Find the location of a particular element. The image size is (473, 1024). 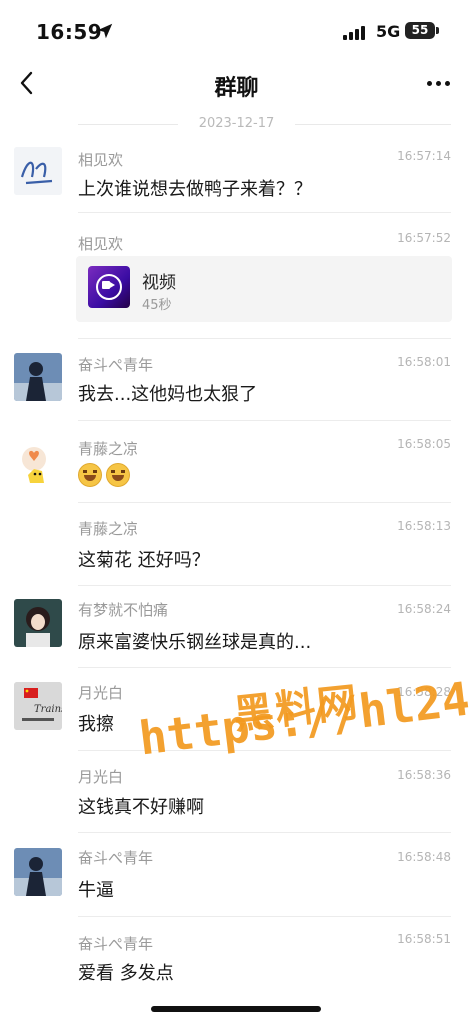

status-time: 16:59 is located at coordinates (69, 32).